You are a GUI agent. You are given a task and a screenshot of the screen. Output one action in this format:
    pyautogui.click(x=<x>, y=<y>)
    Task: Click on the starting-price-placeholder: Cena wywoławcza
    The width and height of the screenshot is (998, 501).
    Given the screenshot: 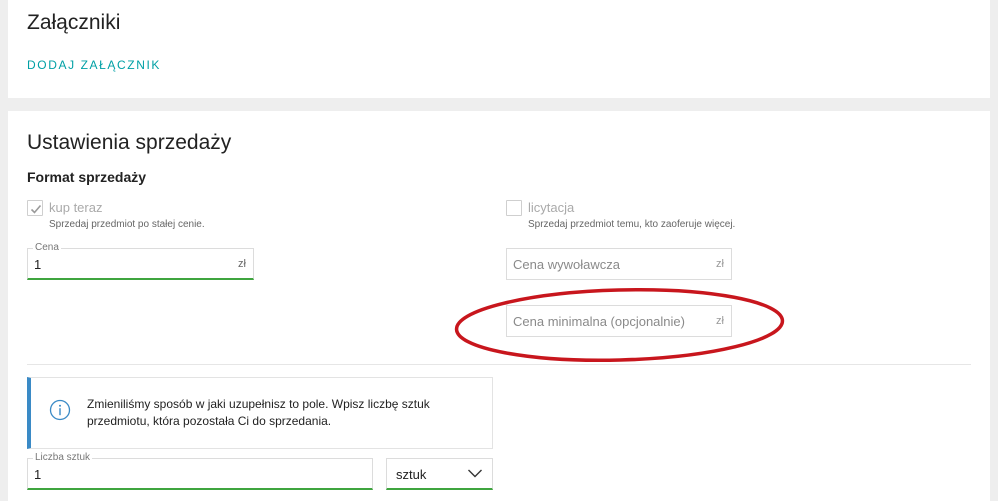 What is the action you would take?
    pyautogui.click(x=566, y=264)
    